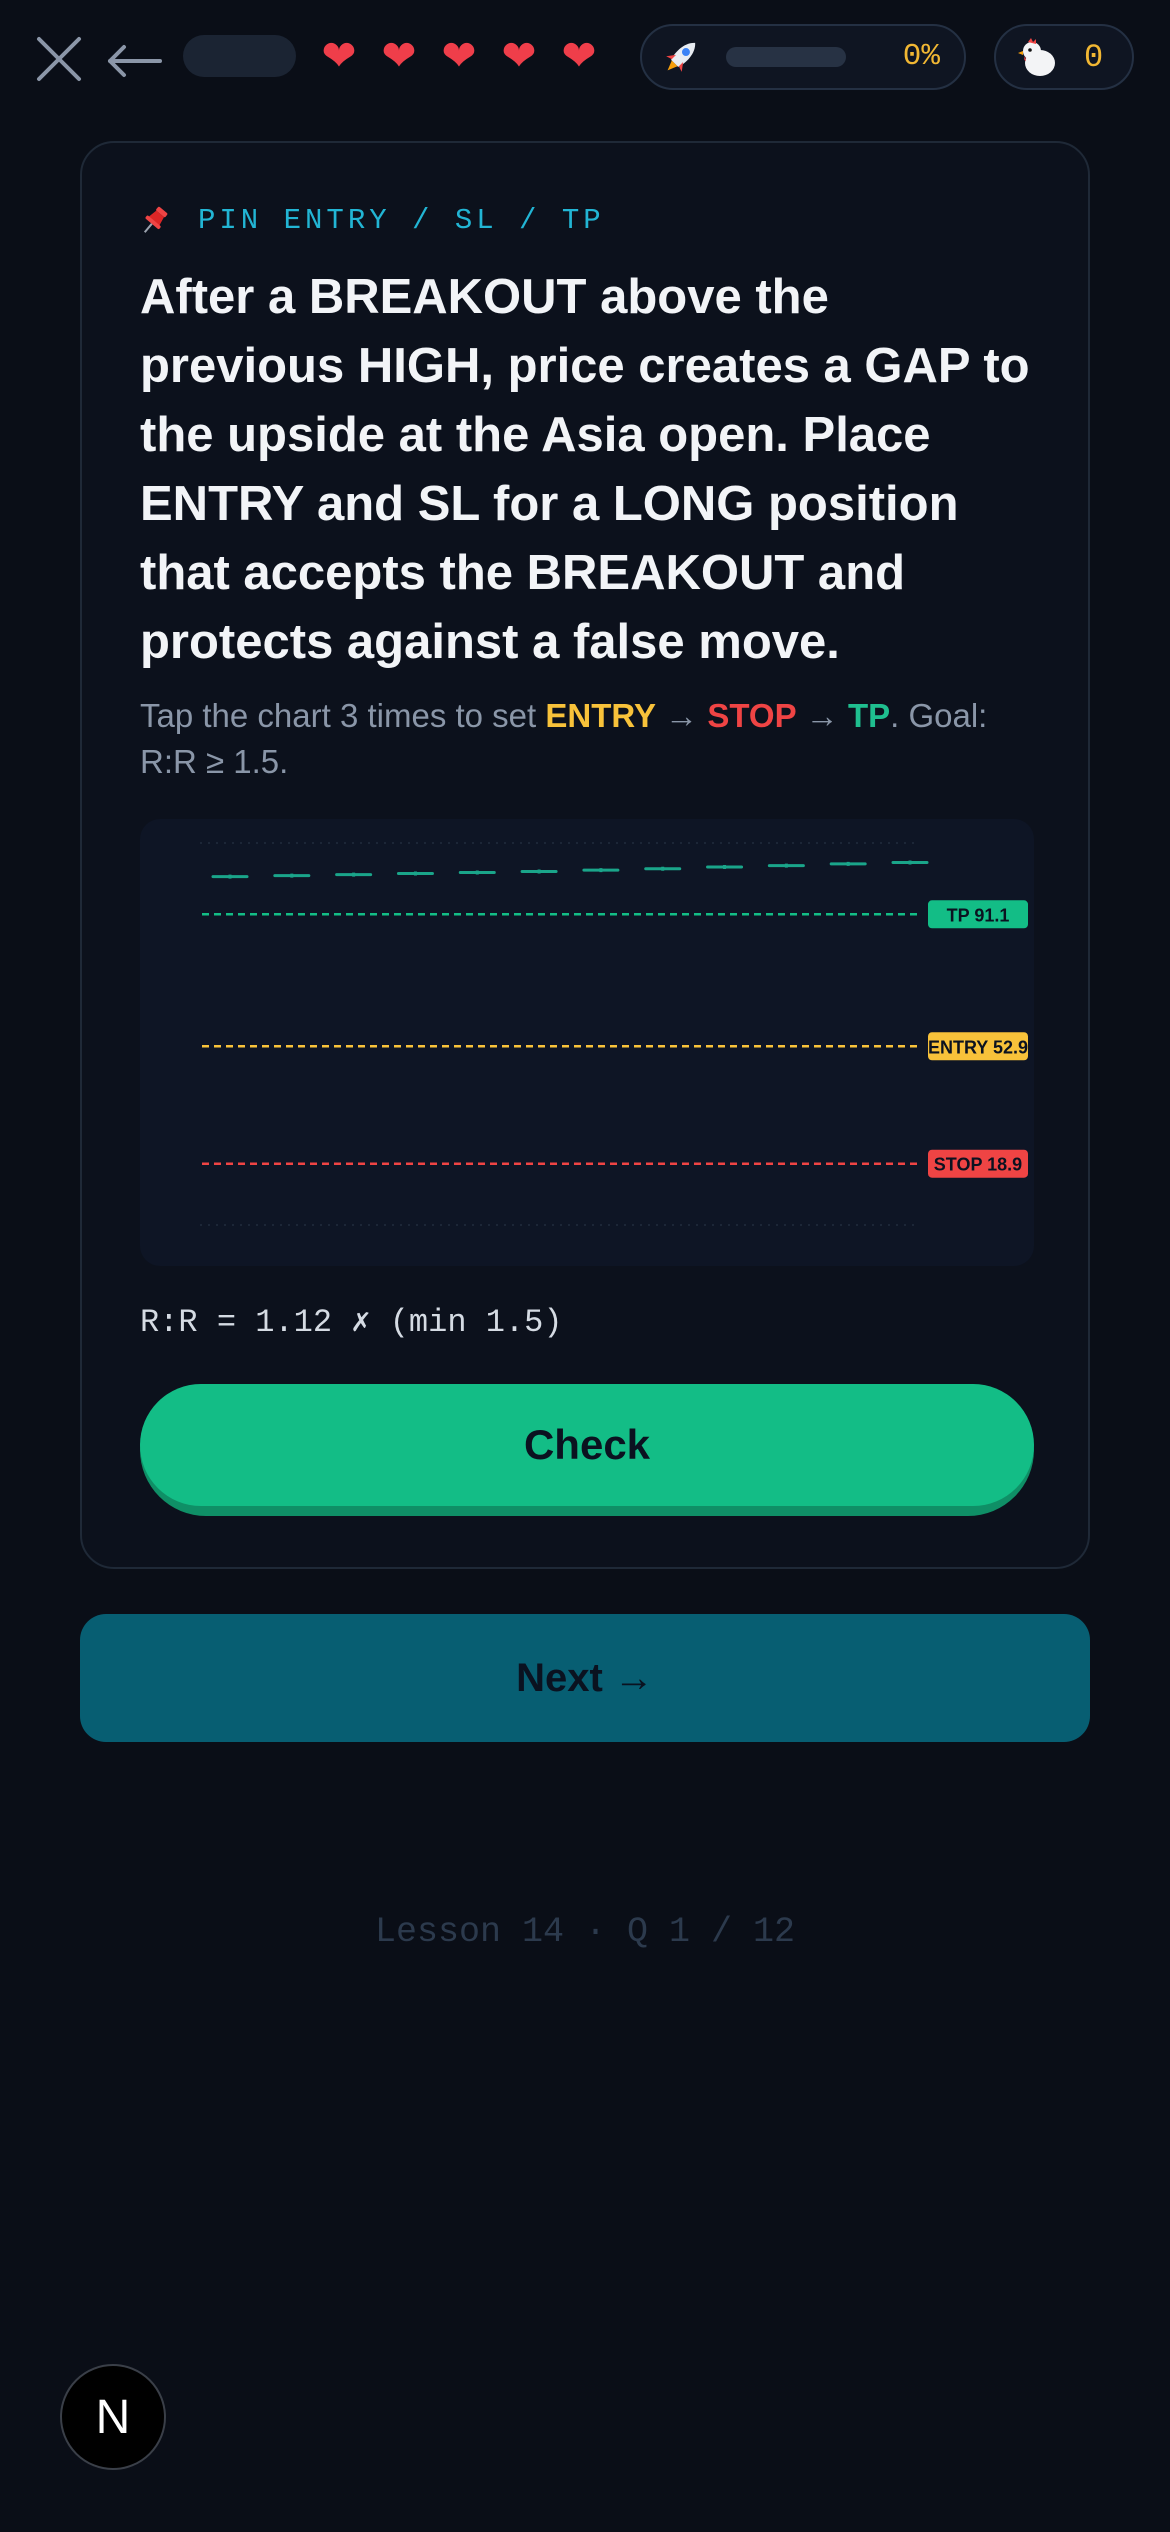 The width and height of the screenshot is (1170, 2532). I want to click on close-icon, so click(59, 59).